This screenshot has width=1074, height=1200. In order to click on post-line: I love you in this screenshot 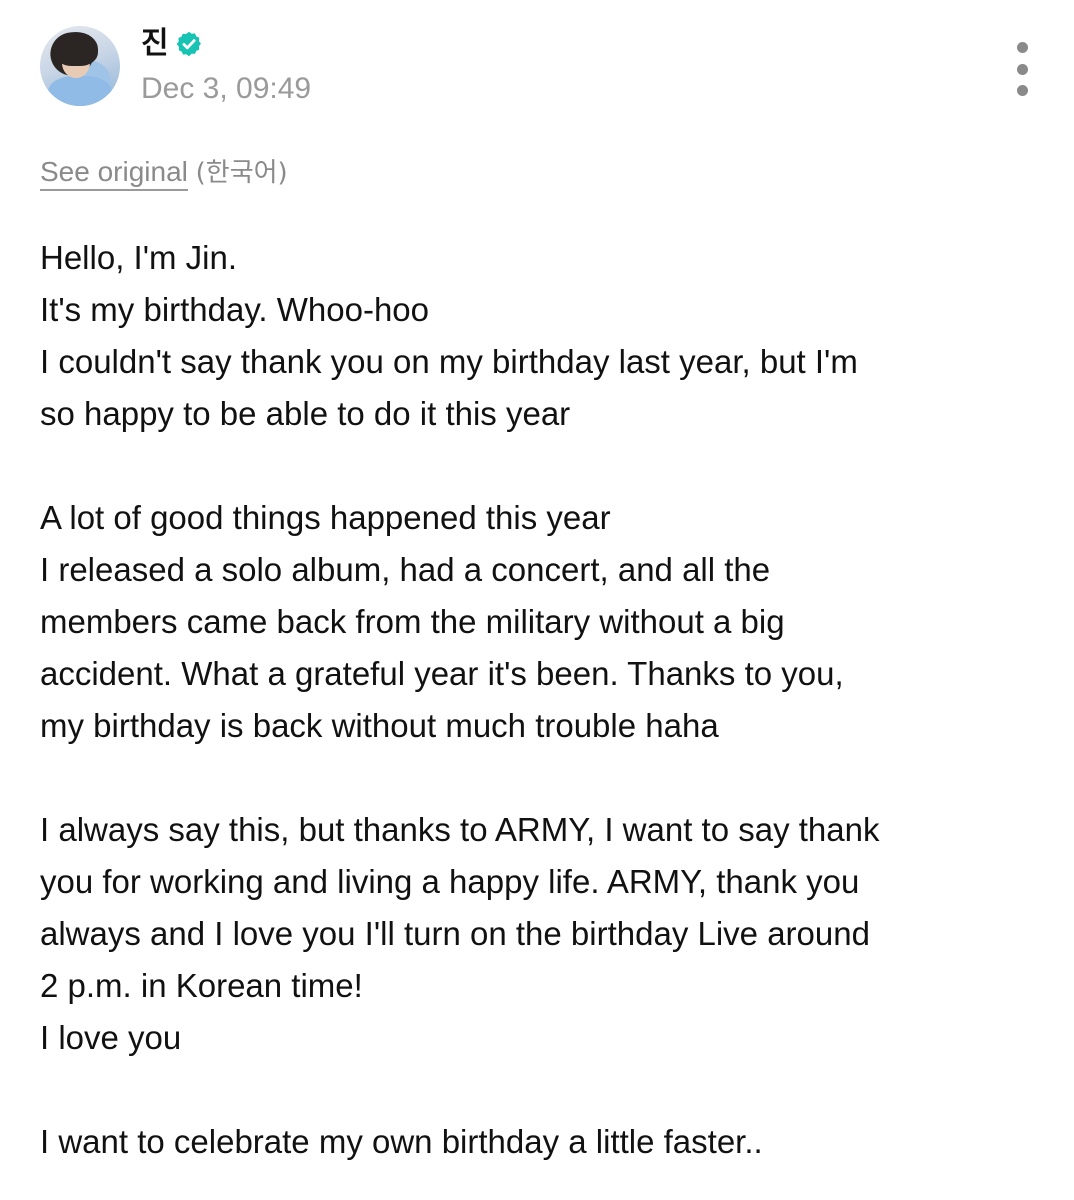, I will do `click(111, 1037)`.